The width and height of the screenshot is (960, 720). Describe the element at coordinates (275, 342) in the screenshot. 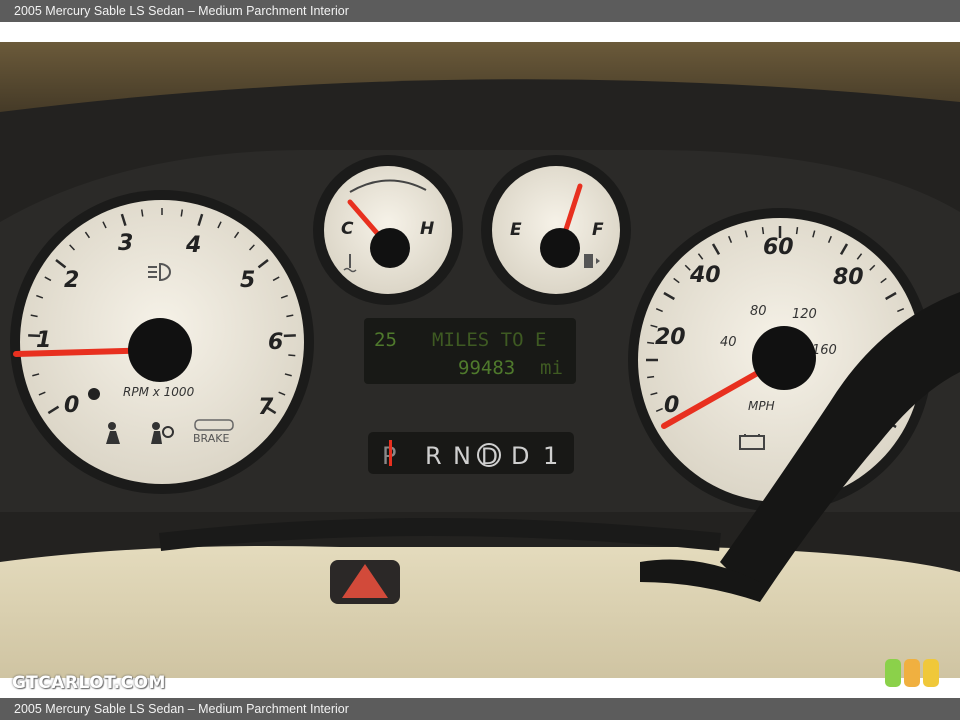

I see `tach-num-6: 6` at that location.